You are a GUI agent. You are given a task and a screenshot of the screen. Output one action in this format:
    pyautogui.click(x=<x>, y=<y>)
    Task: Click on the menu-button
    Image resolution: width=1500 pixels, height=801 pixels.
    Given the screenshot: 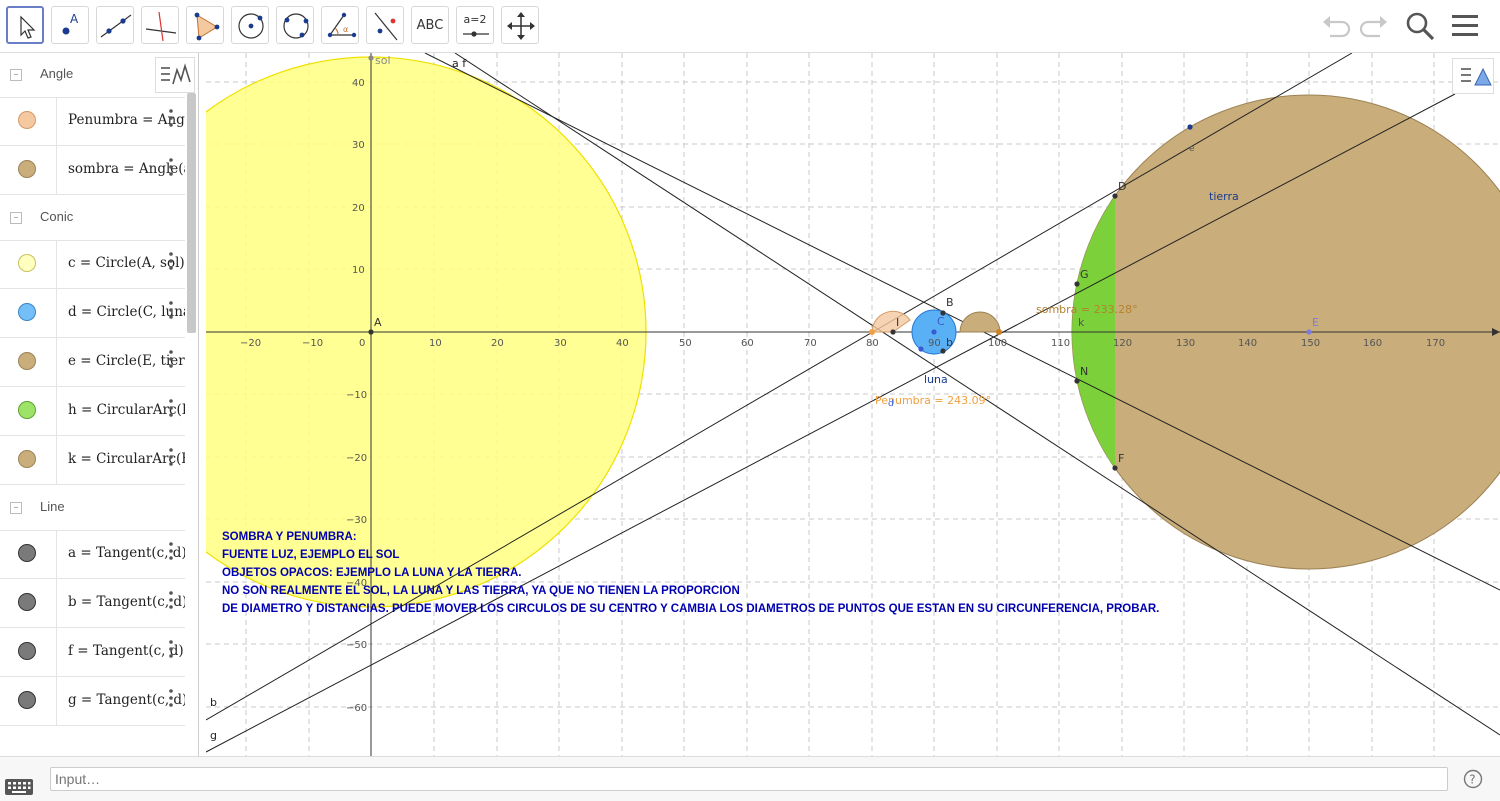 What is the action you would take?
    pyautogui.click(x=1466, y=26)
    